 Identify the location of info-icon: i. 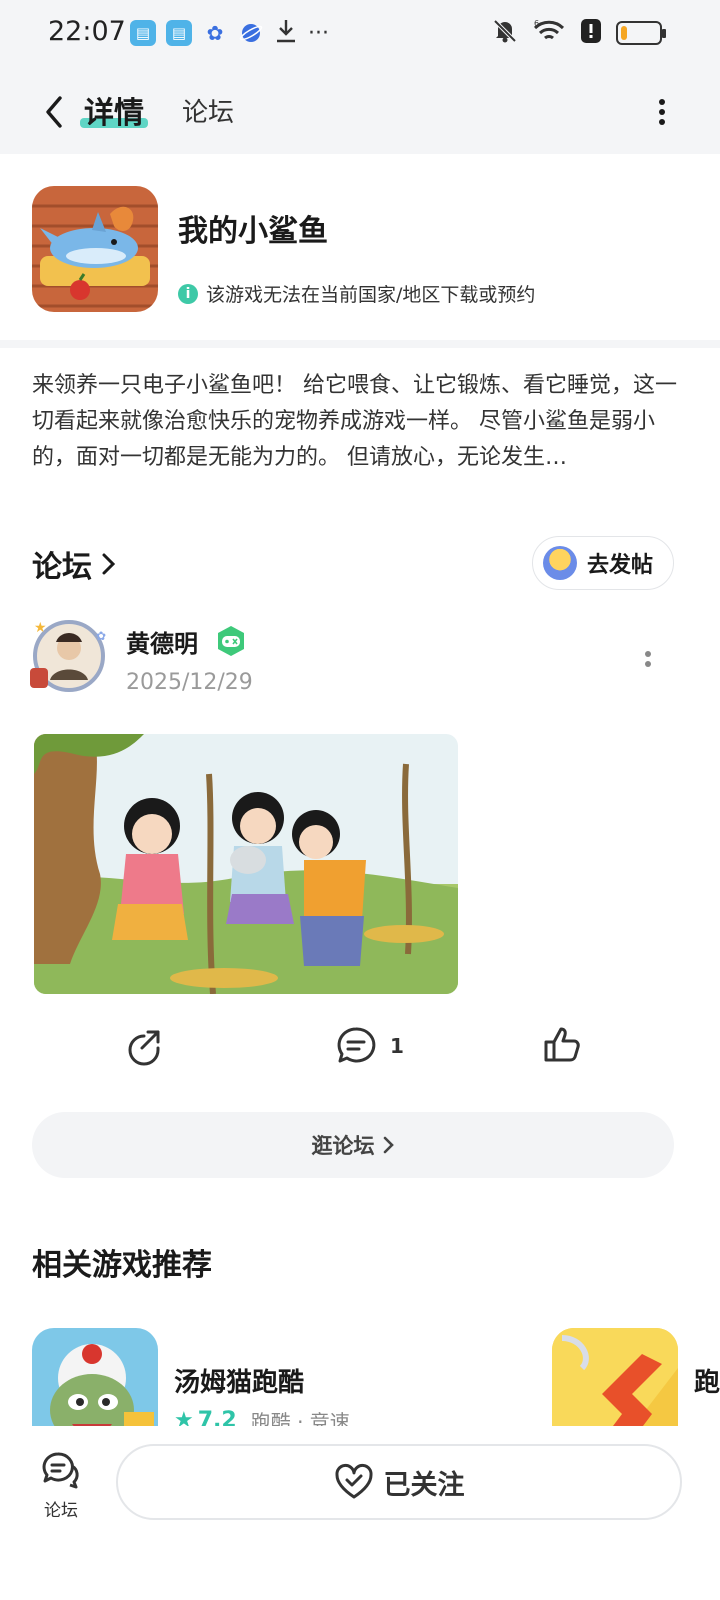
(188, 293).